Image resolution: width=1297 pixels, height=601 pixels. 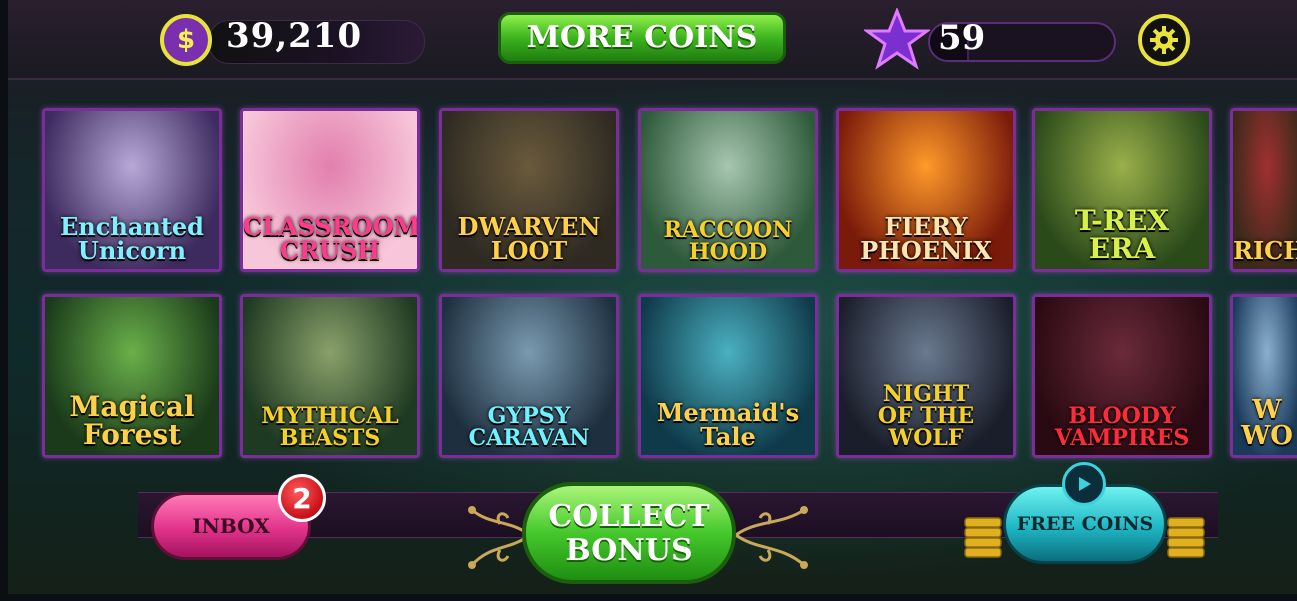 I want to click on coin-icon: $, so click(x=186, y=40).